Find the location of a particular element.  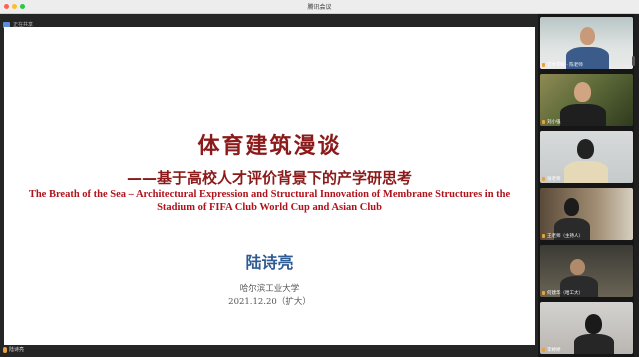

participant-video-tile: 张老师 is located at coordinates (586, 157).